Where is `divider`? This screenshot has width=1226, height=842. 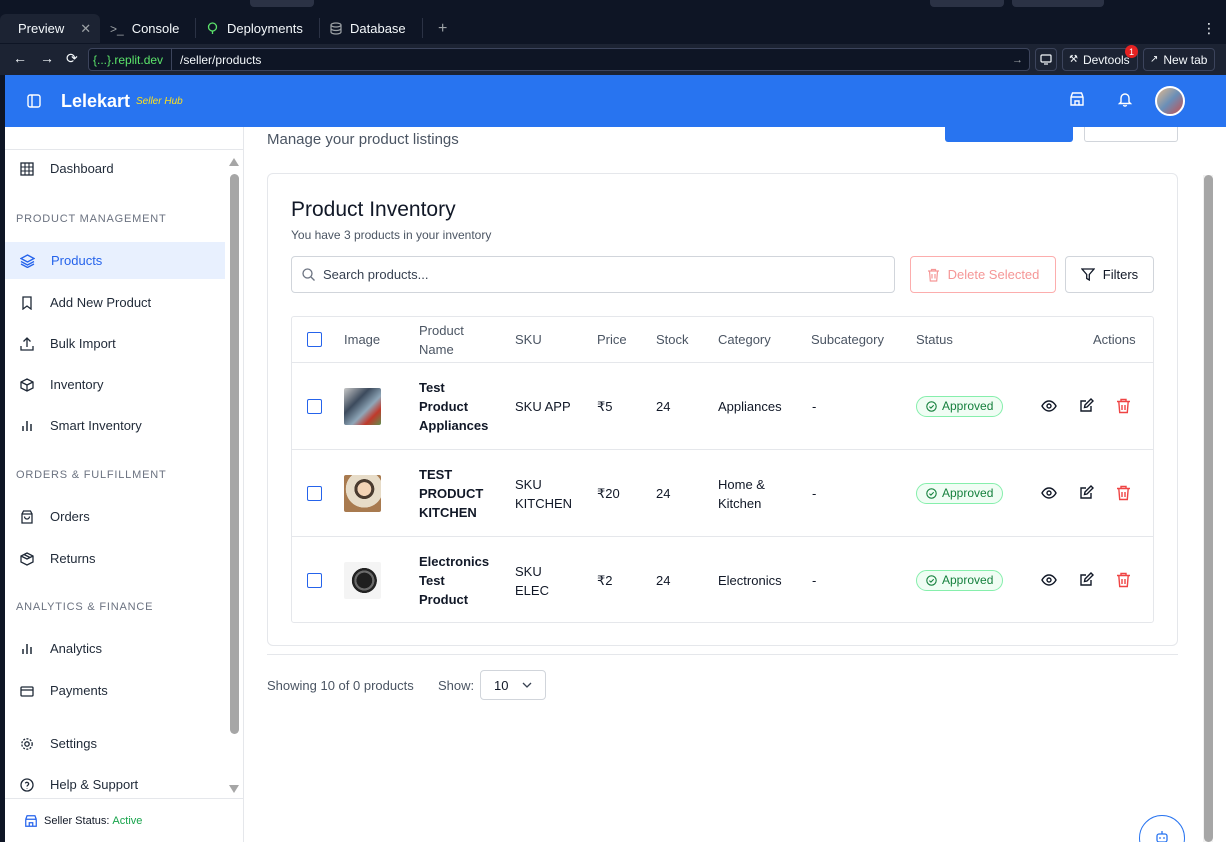 divider is located at coordinates (722, 654).